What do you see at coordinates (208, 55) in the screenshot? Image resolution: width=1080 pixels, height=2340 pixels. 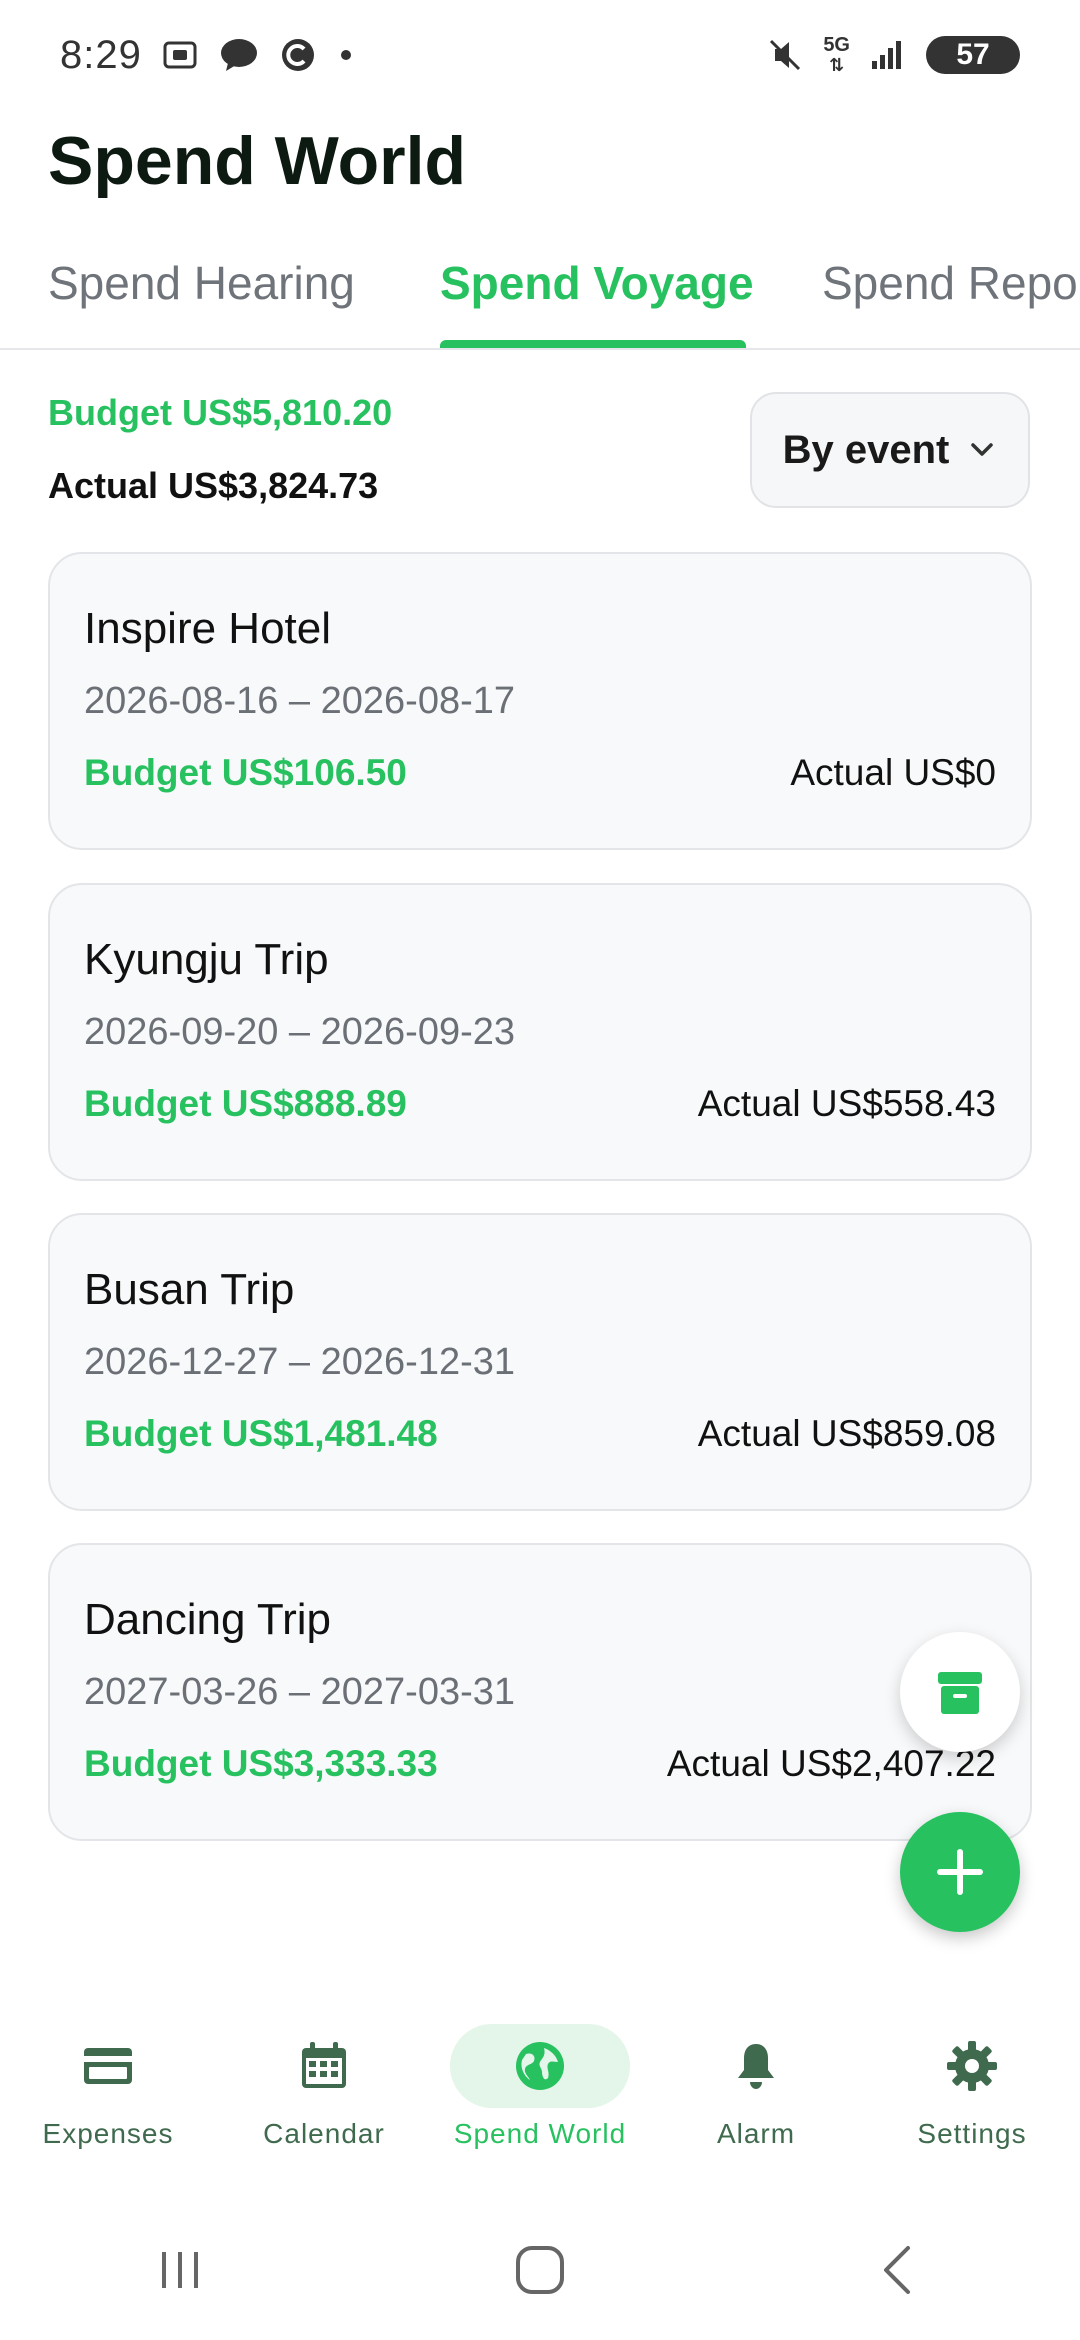 I see `status-left: 8:29` at bounding box center [208, 55].